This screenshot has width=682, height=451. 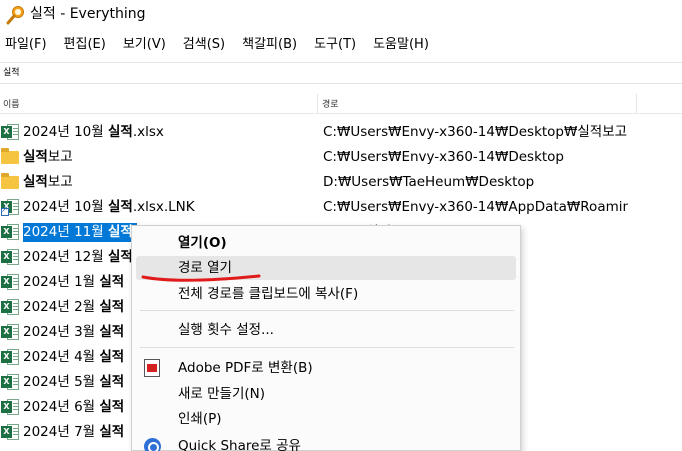 I want to click on table-row: 실적보고 D:₩Users₩TaeHeum₩Desktop, so click(x=341, y=182).